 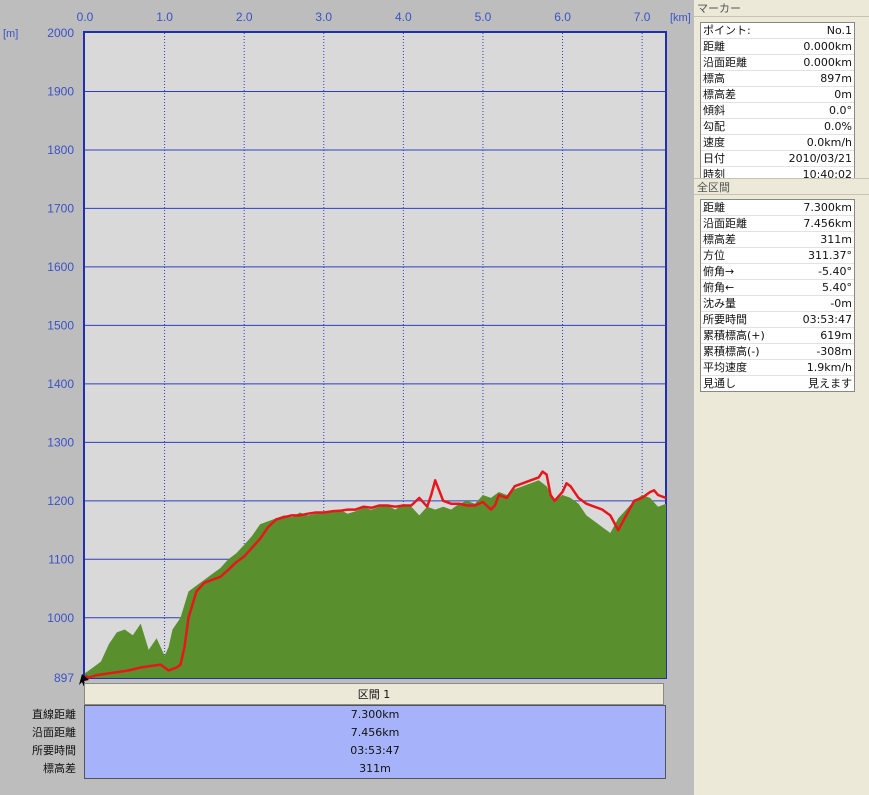 What do you see at coordinates (714, 78) in the screenshot?
I see `info-row-key: 標高` at bounding box center [714, 78].